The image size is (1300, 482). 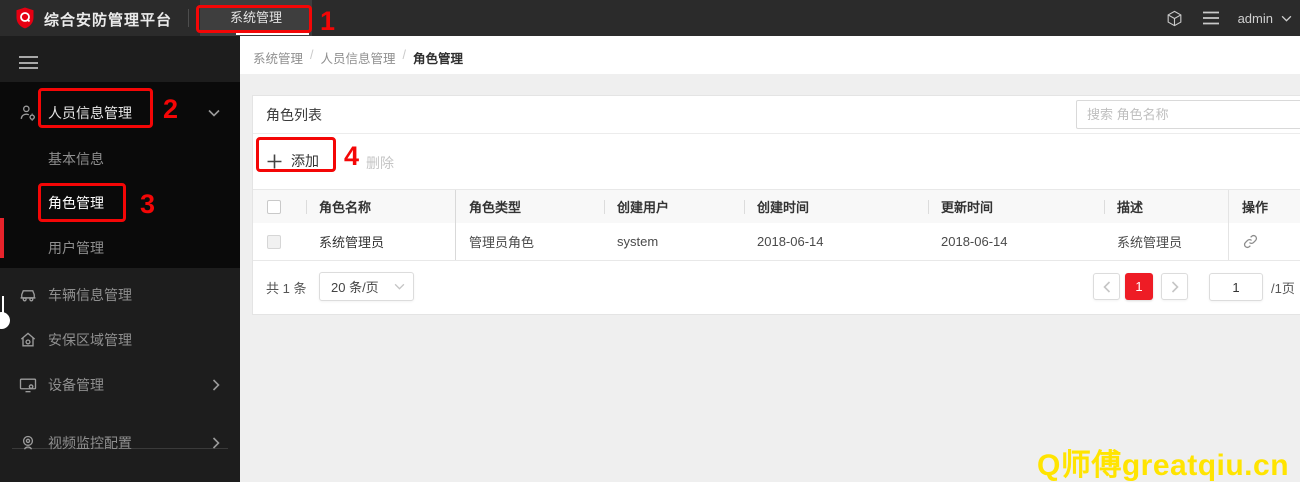 What do you see at coordinates (1166, 206) in the screenshot?
I see `header-description: 描述` at bounding box center [1166, 206].